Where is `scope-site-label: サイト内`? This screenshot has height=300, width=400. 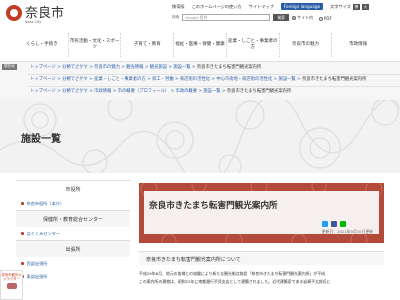
scope-site-label: サイト内 is located at coordinates (305, 17).